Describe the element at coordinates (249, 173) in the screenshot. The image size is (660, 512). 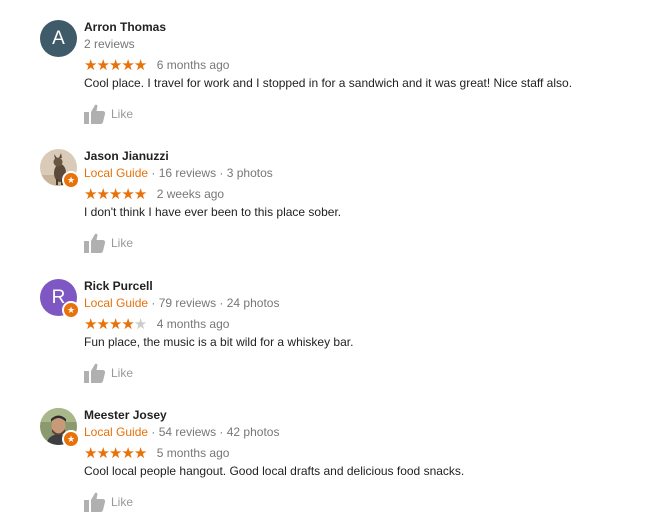
I see `photo-count: 3 photos` at that location.